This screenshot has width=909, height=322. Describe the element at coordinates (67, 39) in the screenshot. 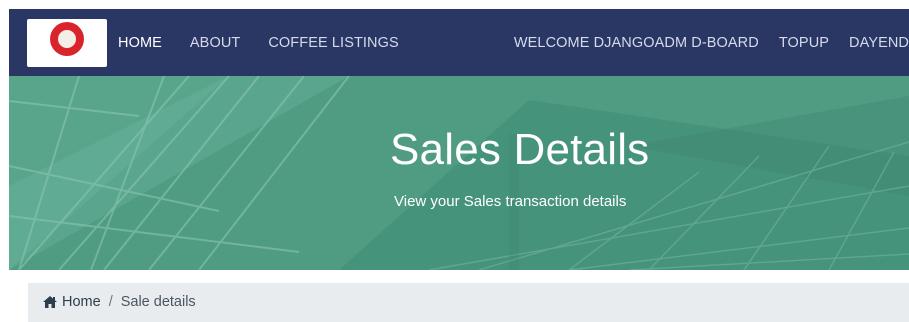

I see `coffee-badge-icon` at that location.